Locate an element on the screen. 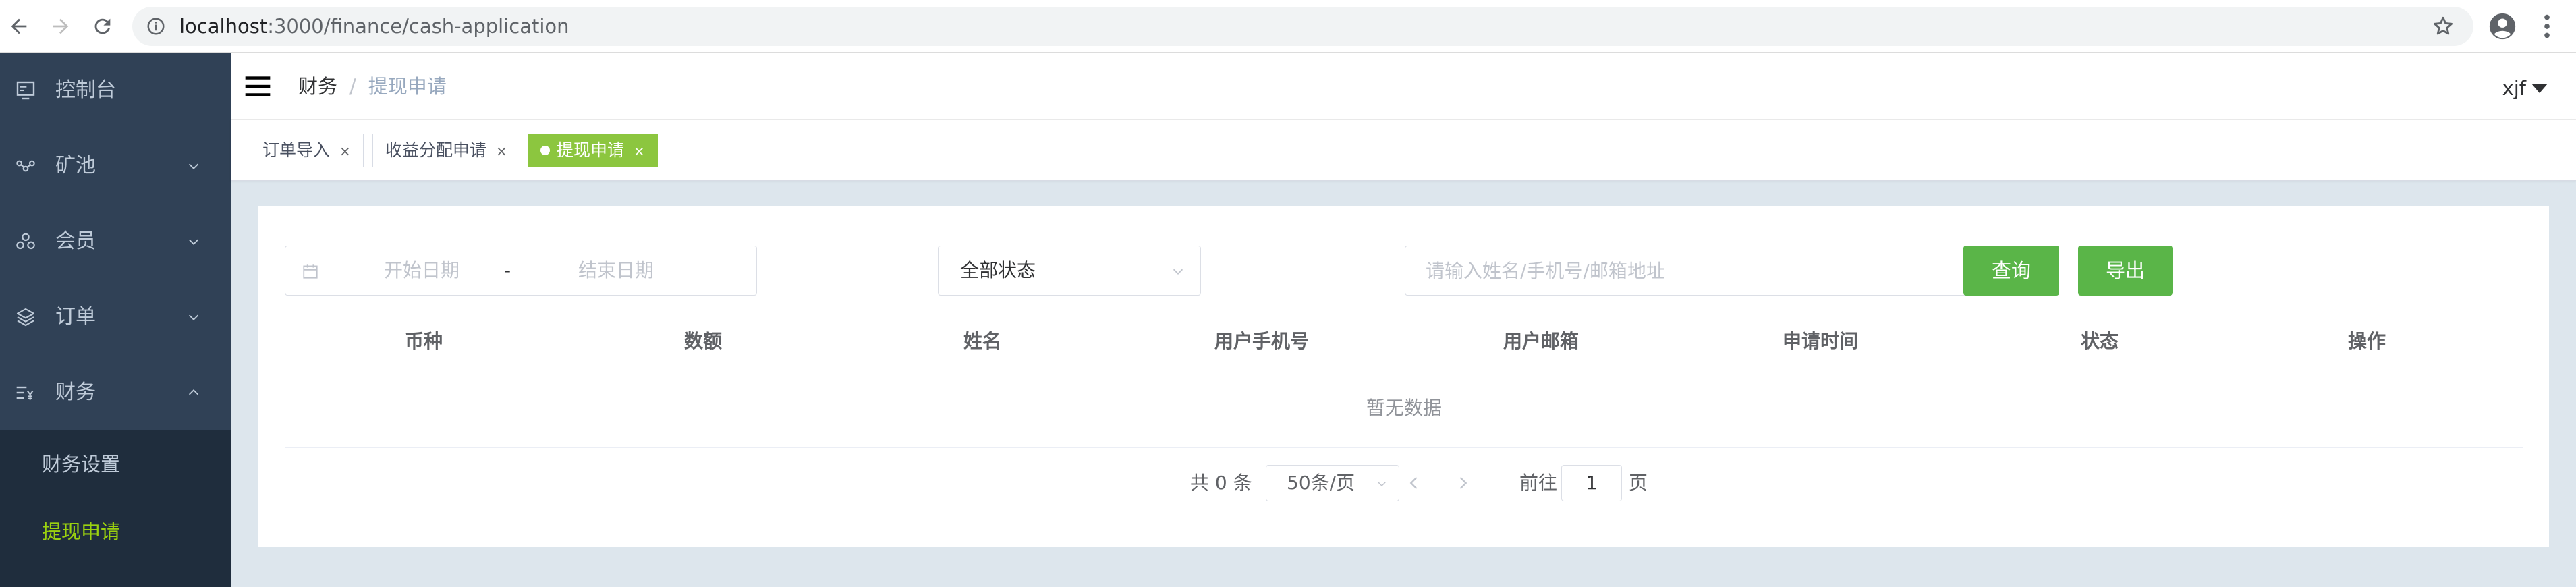  tag-order-import: 订单导入 × is located at coordinates (307, 150).